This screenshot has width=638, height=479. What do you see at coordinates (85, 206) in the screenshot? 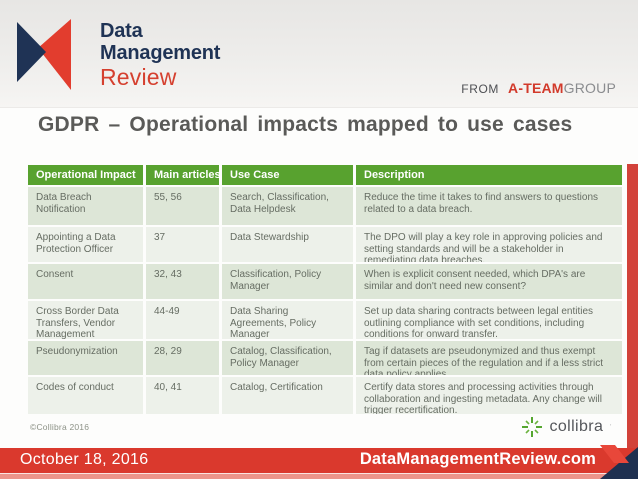
I see `cell-impact: Data Breach Notification` at bounding box center [85, 206].